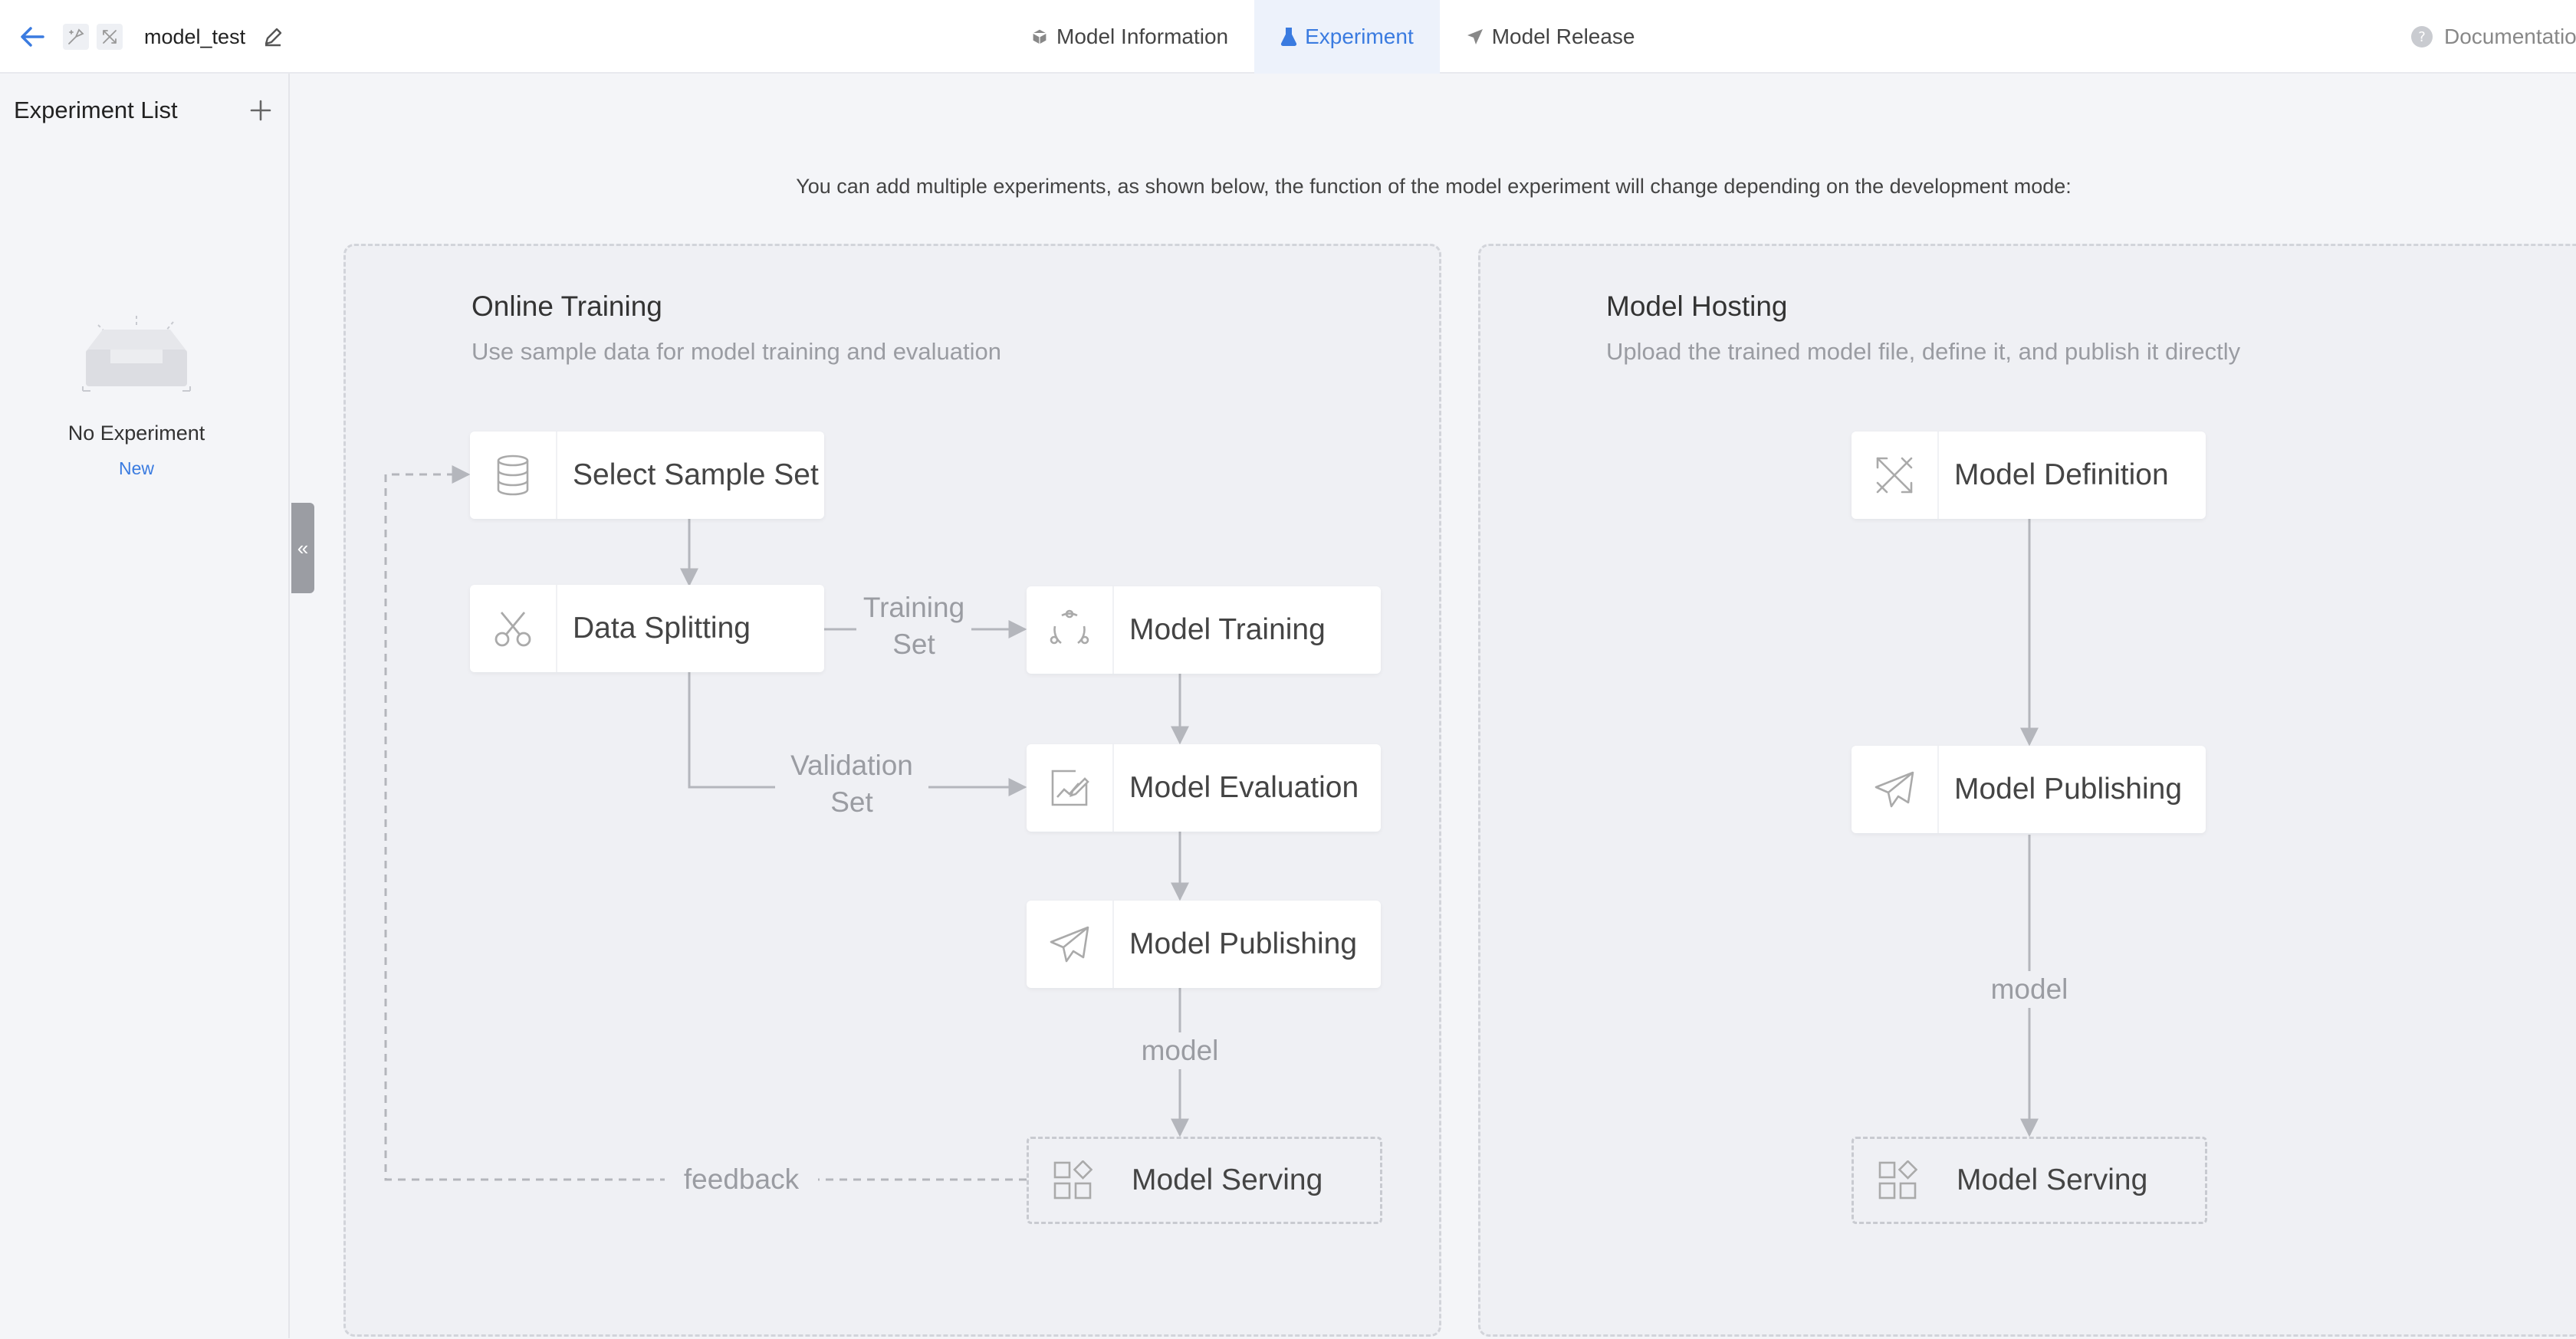  What do you see at coordinates (145, 706) in the screenshot?
I see `experiment-sidebar: Experiment List No Experiment New` at bounding box center [145, 706].